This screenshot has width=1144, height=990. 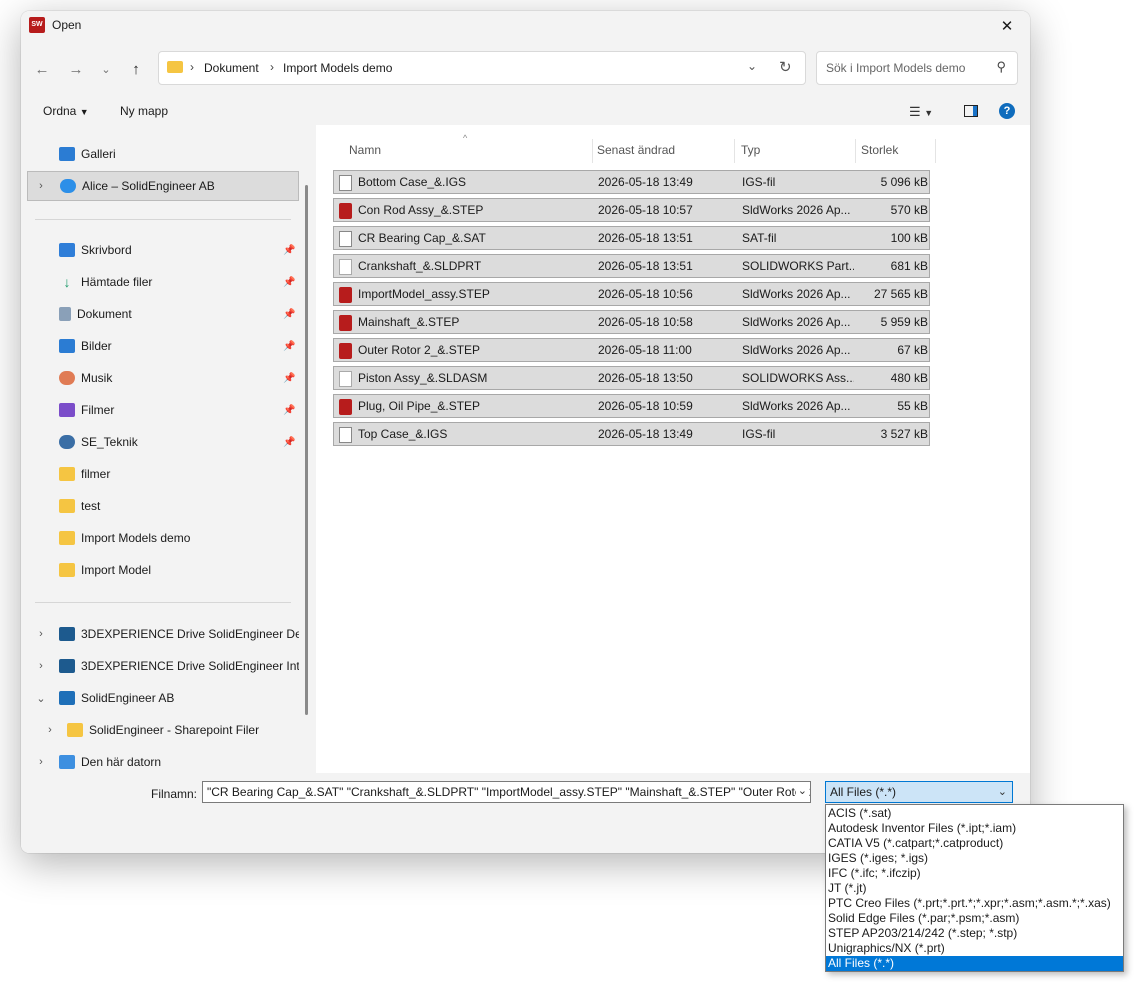 What do you see at coordinates (160, 730) in the screenshot?
I see `nav-item-sharepoint-filer: › SolidEngineer - Sharepoint Filer` at bounding box center [160, 730].